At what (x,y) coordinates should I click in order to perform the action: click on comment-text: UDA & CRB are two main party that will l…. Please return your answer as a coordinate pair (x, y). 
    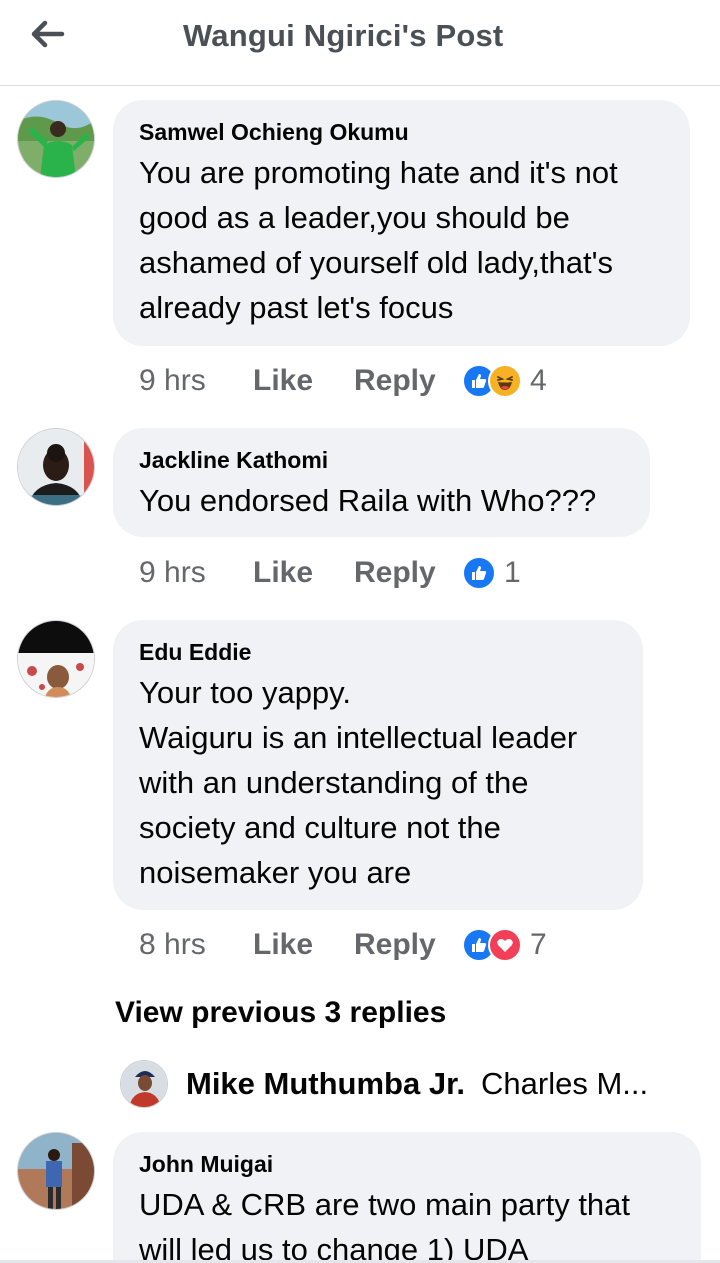
    Looking at the image, I should click on (385, 1225).